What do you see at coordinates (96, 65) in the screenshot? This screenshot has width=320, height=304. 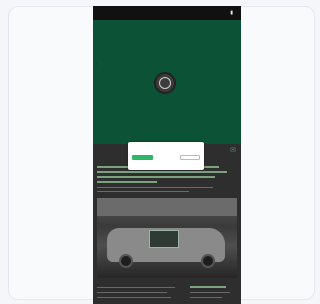 I see `chevron-left-icon: ‹` at bounding box center [96, 65].